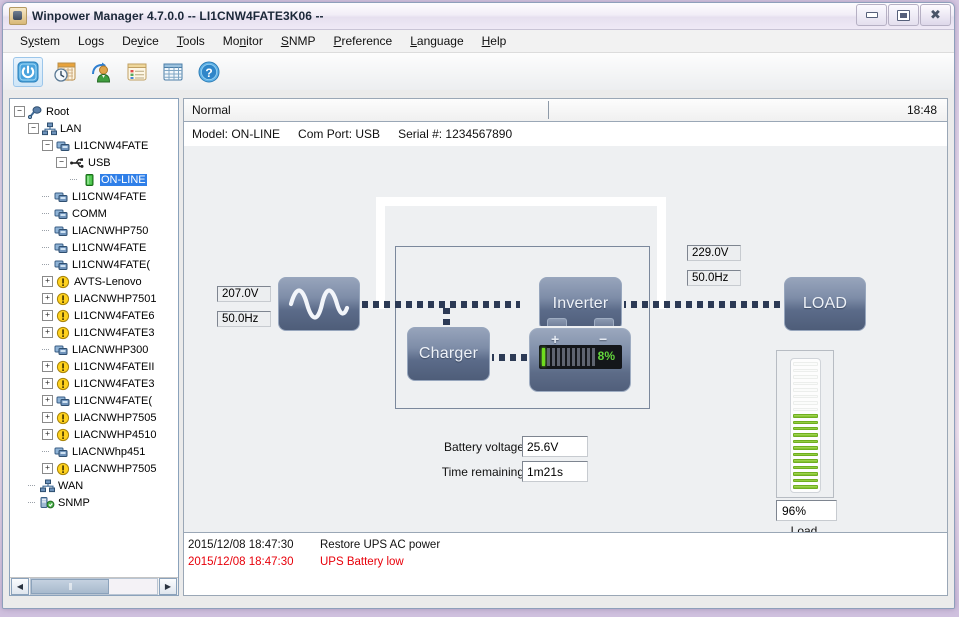  What do you see at coordinates (298, 41) in the screenshot?
I see `menu-item-snmp: SNMP` at bounding box center [298, 41].